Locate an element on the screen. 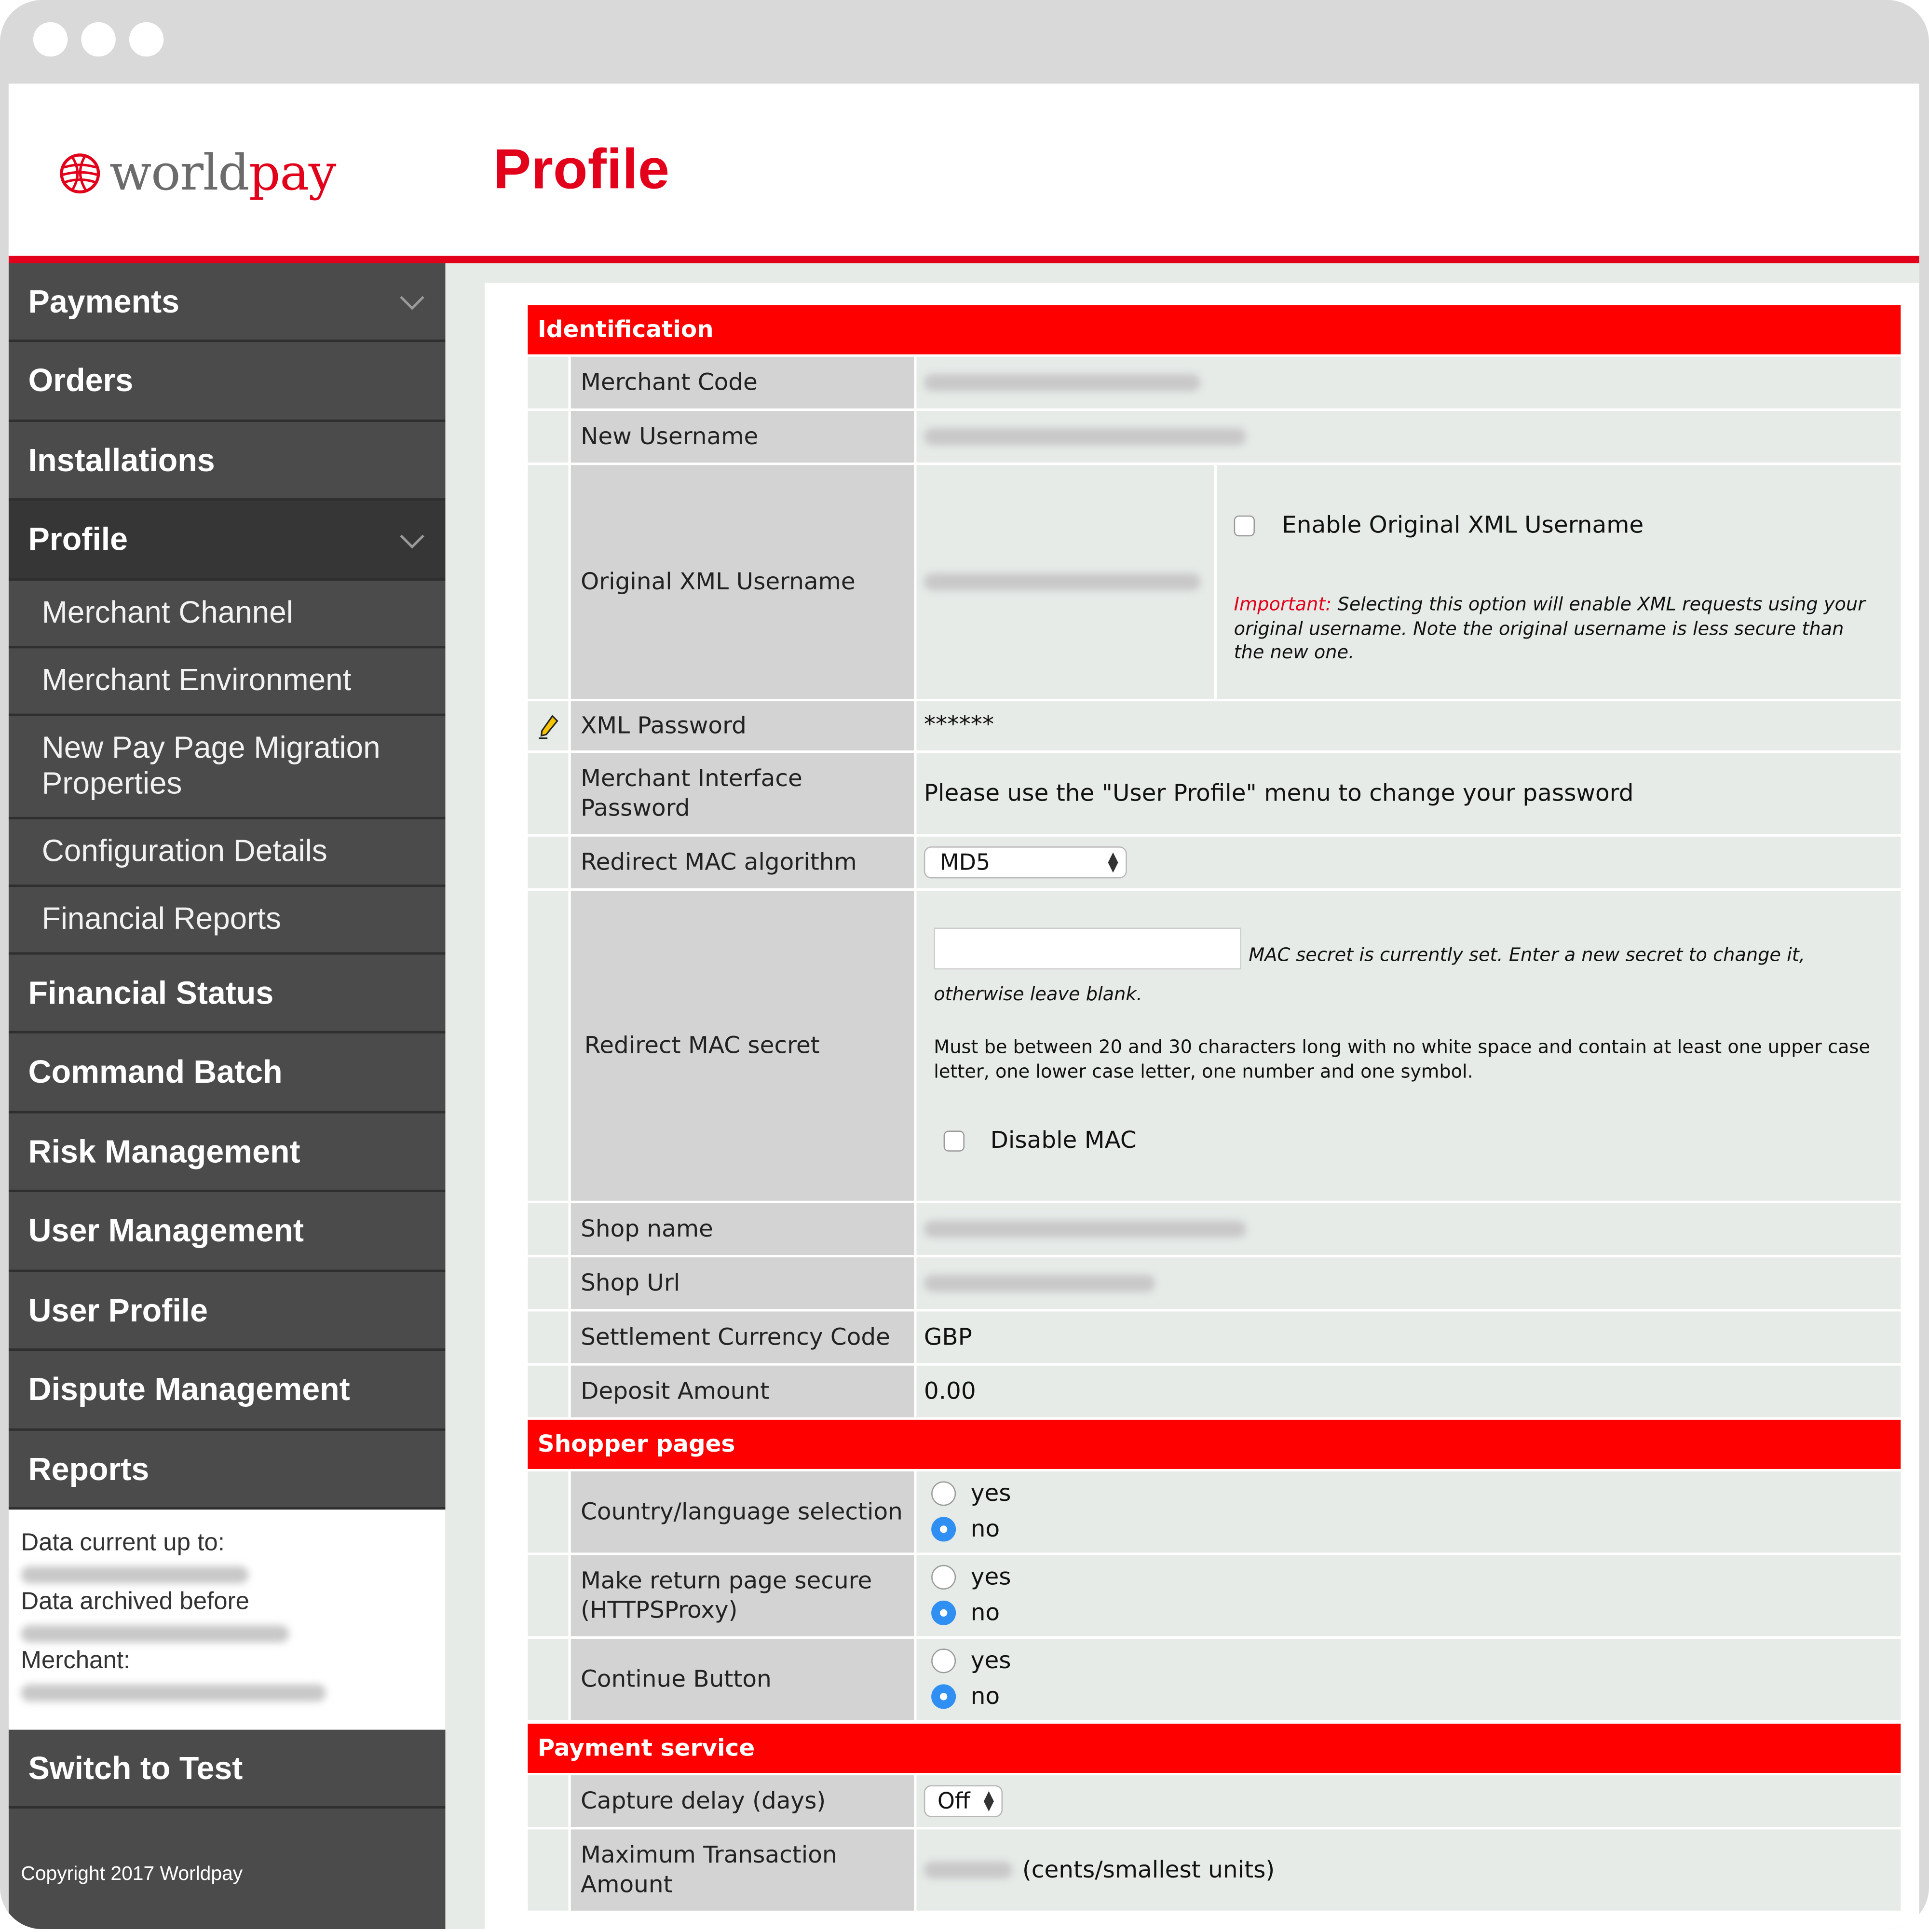 The image size is (1929, 1932). country-language-no-radio is located at coordinates (944, 1529).